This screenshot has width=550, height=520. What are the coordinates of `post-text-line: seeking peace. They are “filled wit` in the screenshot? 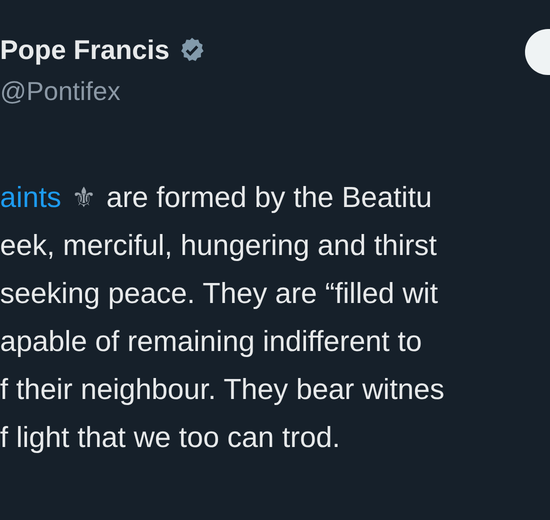 It's located at (219, 294).